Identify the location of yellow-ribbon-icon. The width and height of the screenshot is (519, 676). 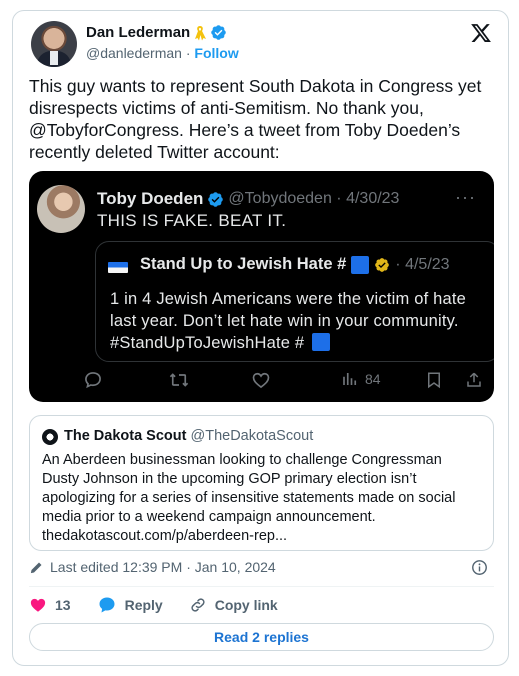
(201, 32).